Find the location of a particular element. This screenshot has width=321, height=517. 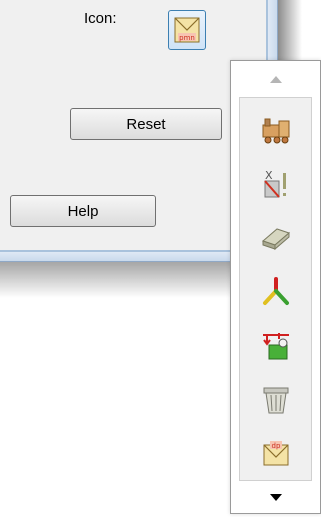

icon-picker-button: pmn is located at coordinates (187, 30).